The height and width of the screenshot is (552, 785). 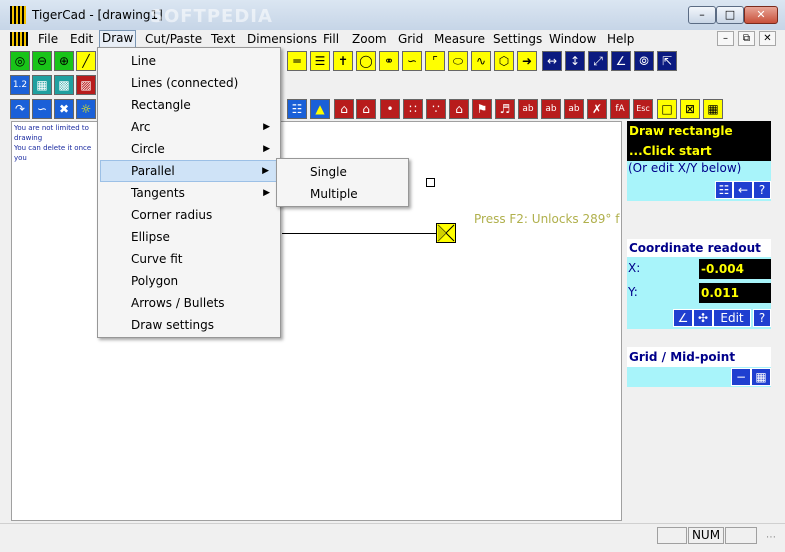 I want to click on draw-menu-curve-fit: Curve fit, so click(x=189, y=259).